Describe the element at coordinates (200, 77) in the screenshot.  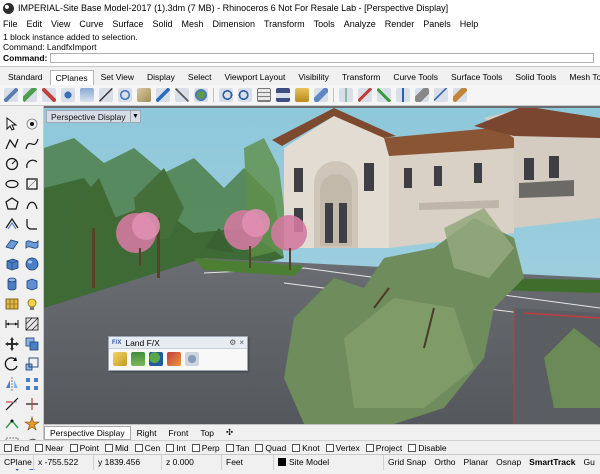
I see `tab-select: Select` at that location.